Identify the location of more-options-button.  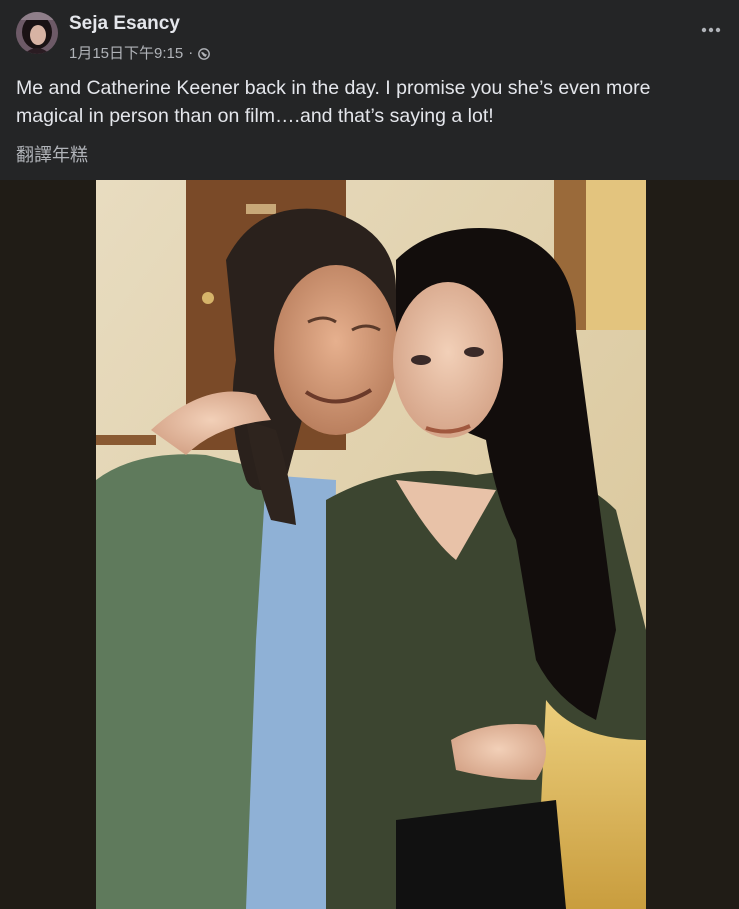
(711, 30).